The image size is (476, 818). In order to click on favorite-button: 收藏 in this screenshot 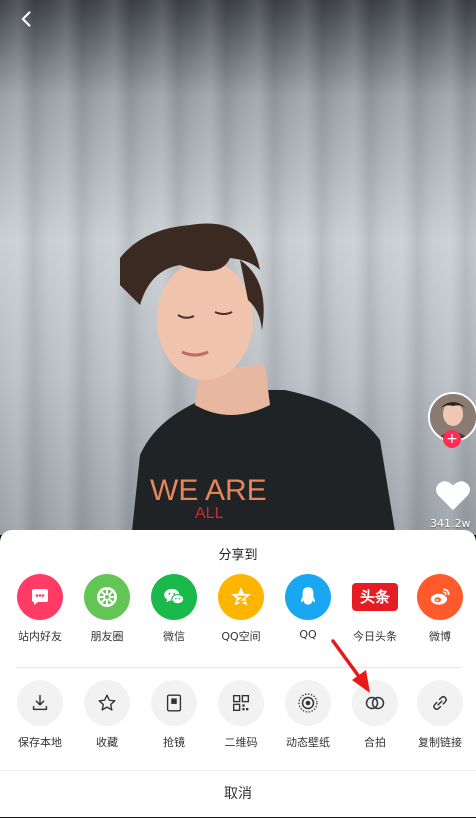, I will do `click(107, 715)`.